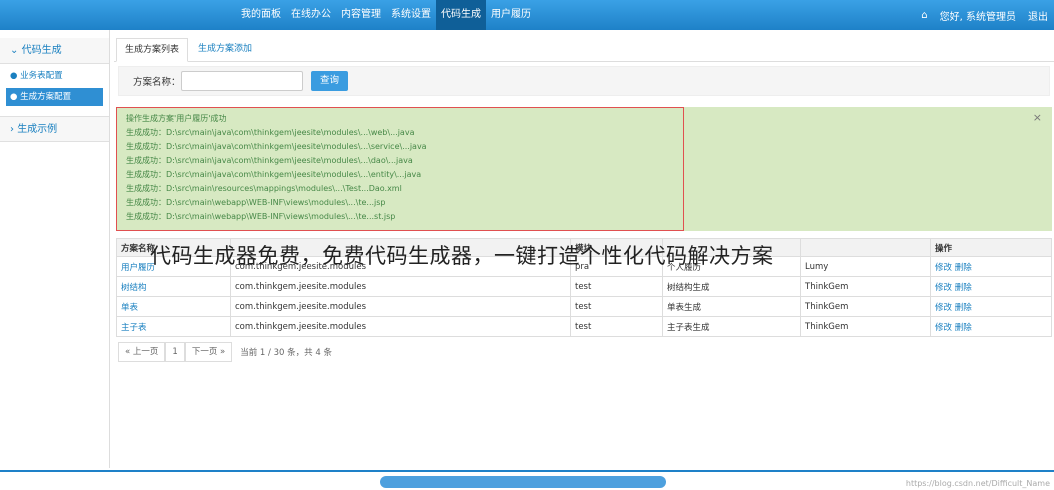  I want to click on watermark: https://blog.csdn.net/Difficult_Name, so click(977, 483).